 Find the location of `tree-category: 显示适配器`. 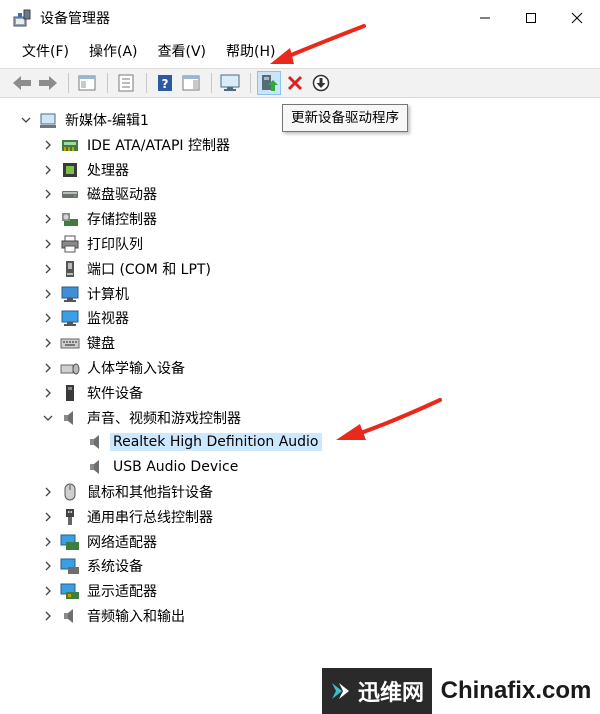

tree-category: 显示适配器 is located at coordinates (100, 591).